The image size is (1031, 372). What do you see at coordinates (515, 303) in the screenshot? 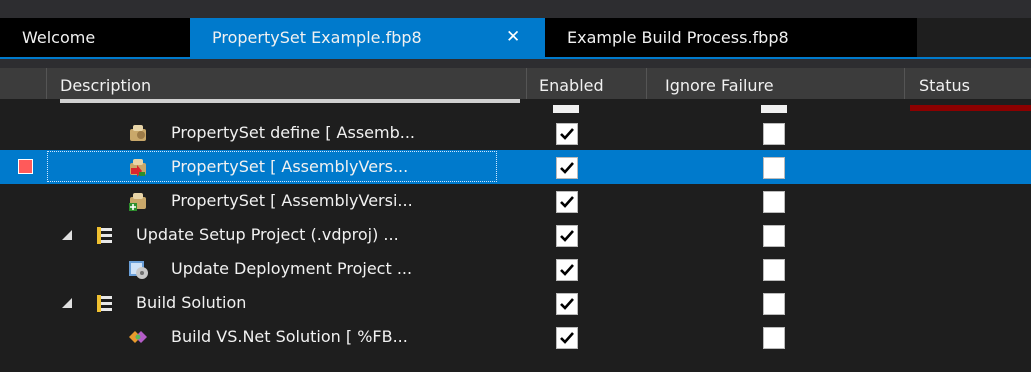
I see `action-group-row: Build Solution` at bounding box center [515, 303].